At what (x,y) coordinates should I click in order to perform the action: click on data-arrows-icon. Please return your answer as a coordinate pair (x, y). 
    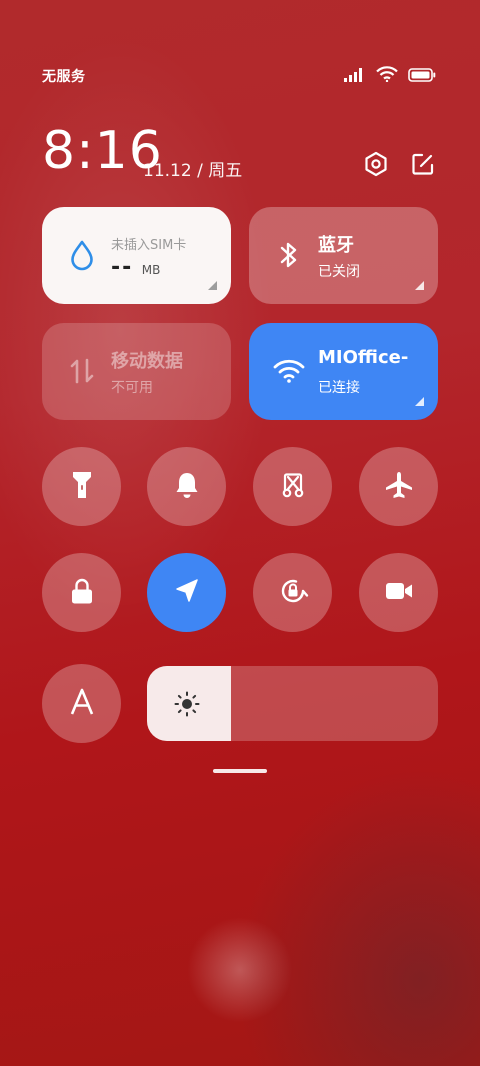
    Looking at the image, I should click on (82, 371).